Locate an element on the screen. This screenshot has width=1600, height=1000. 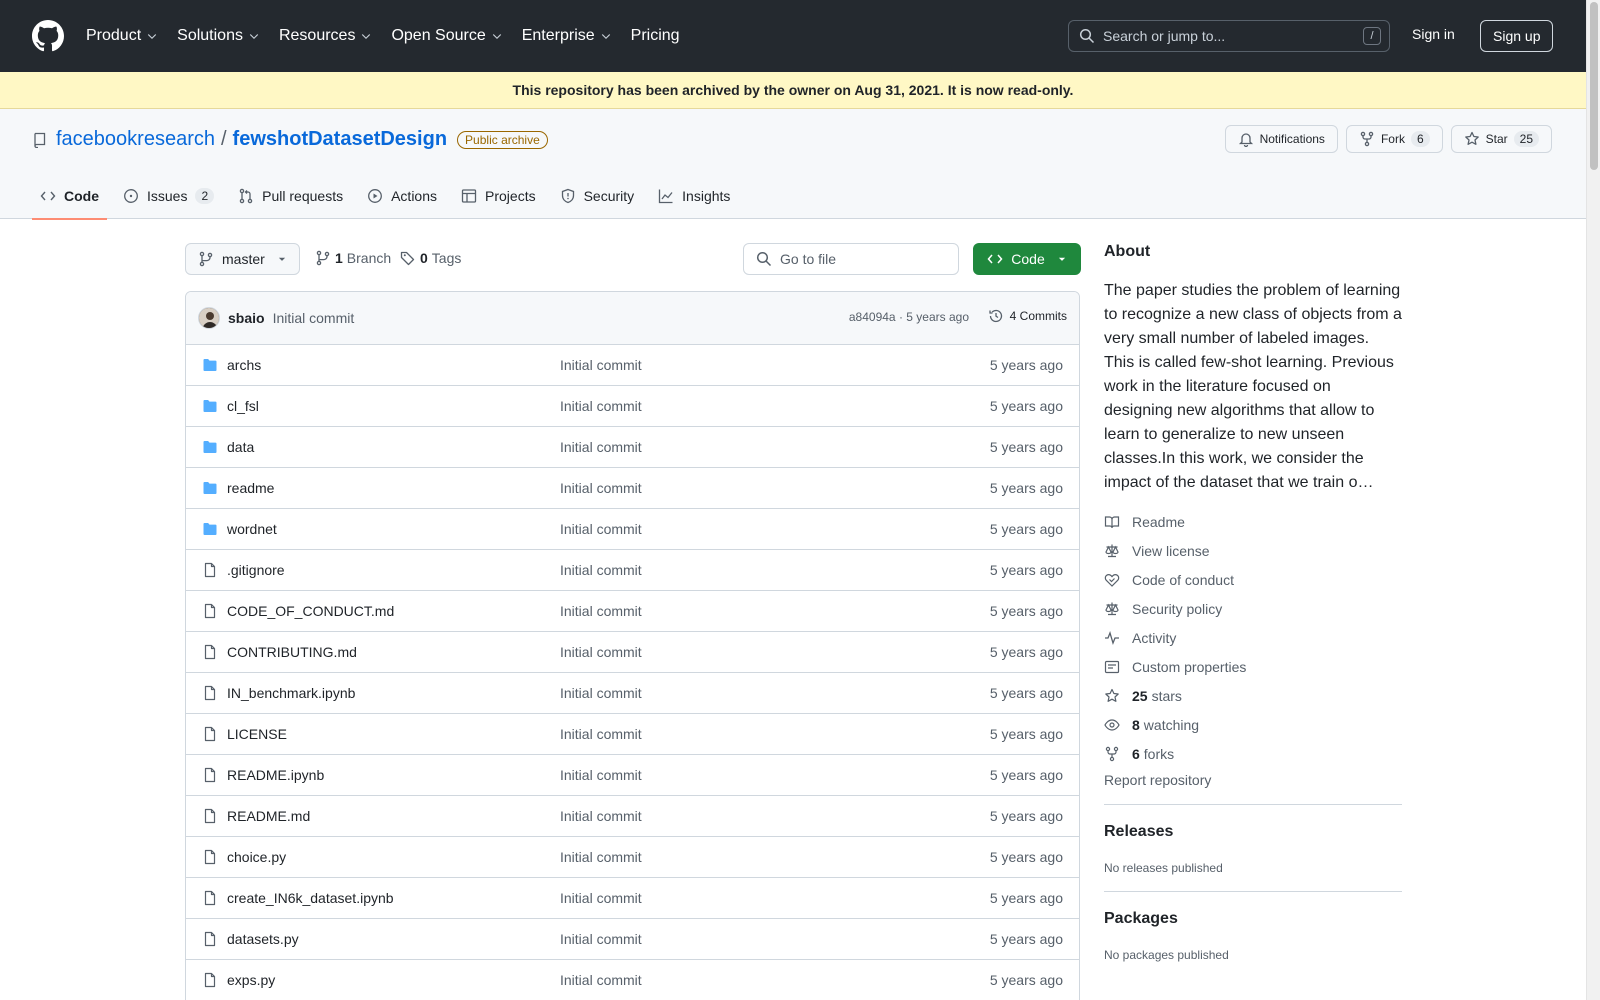
table-row: exps.py Initial commit 5 years ago is located at coordinates (632, 980).